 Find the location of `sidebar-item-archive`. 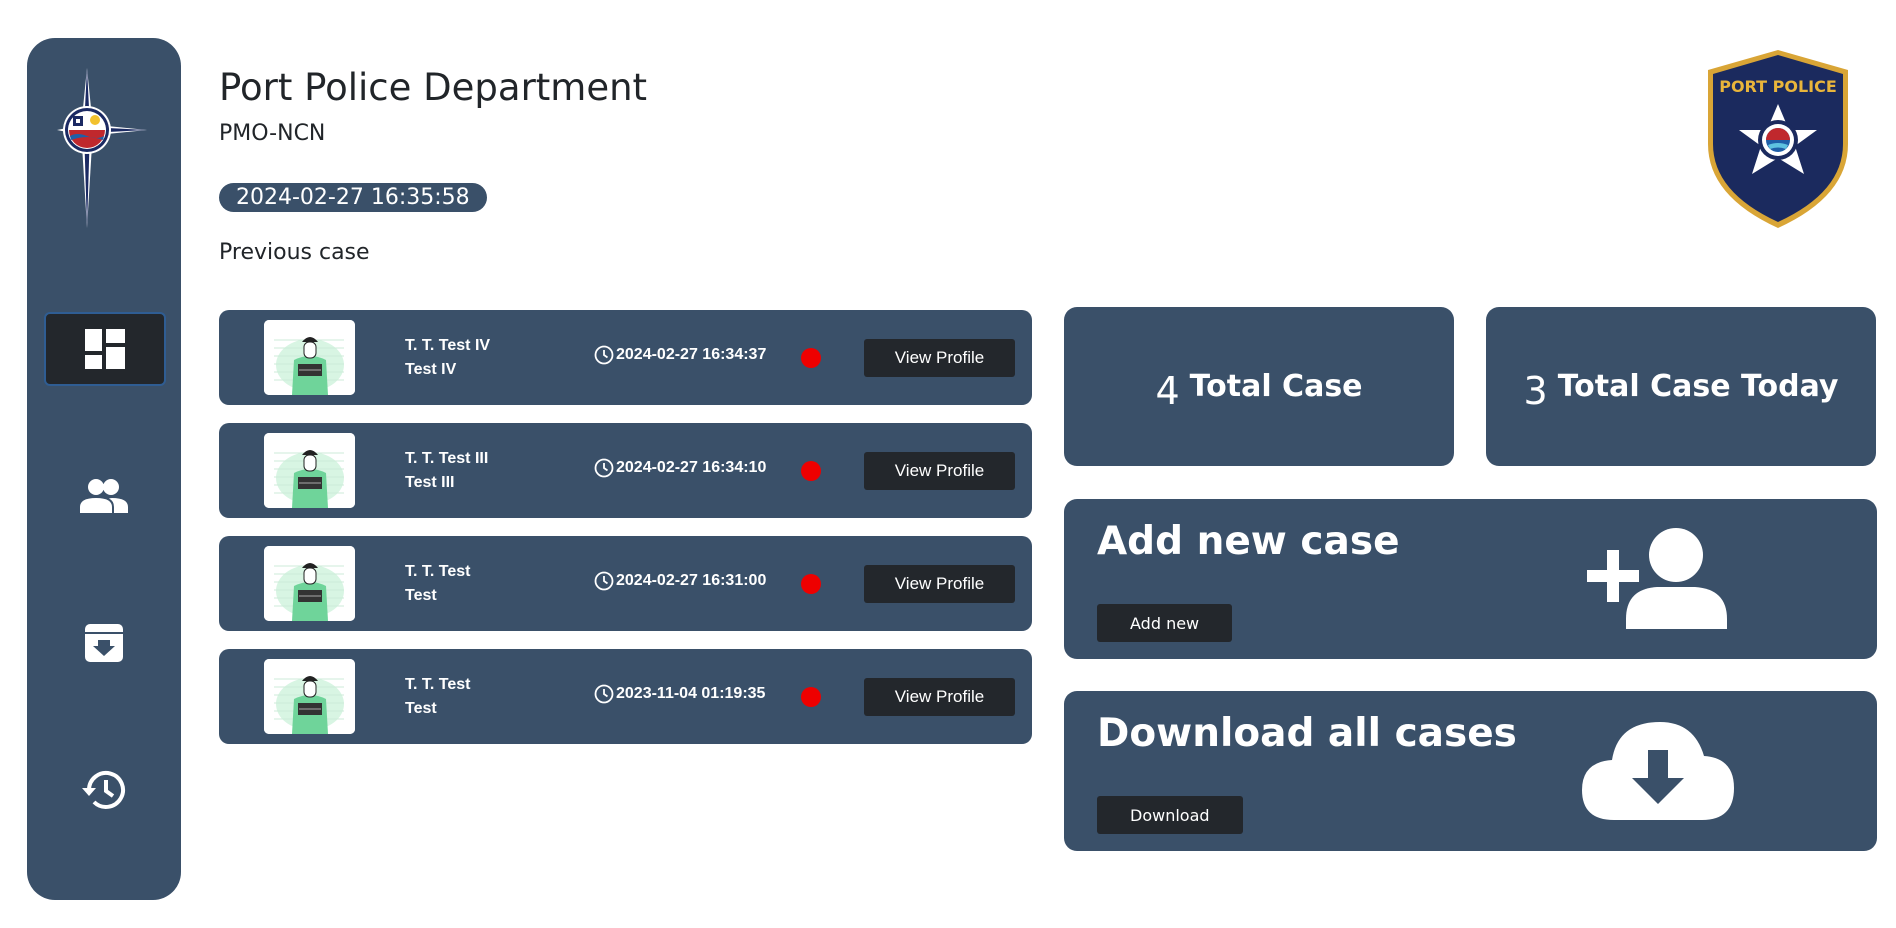

sidebar-item-archive is located at coordinates (104, 643).